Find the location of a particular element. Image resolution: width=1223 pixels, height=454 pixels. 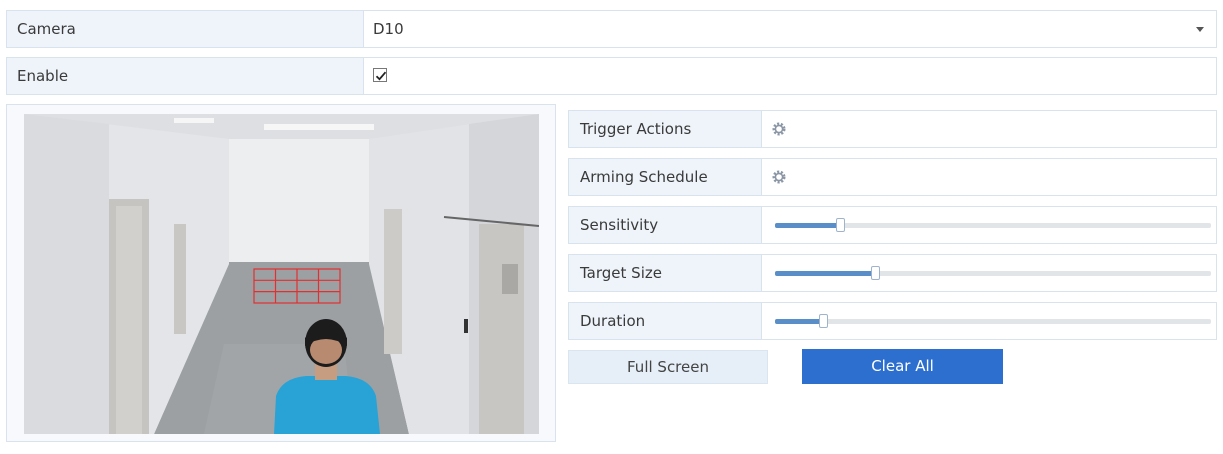

sensitivity-slider-handle is located at coordinates (841, 225).